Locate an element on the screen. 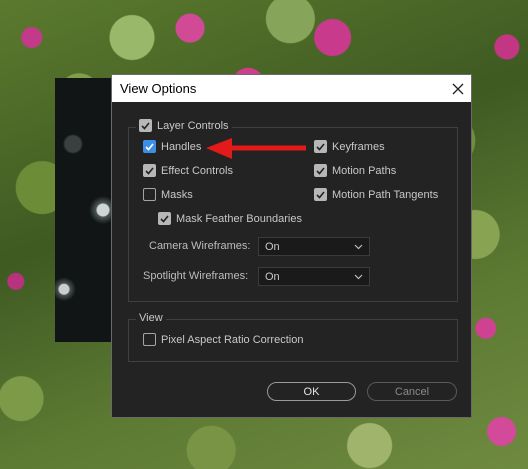  masks-checkbox: Masks is located at coordinates (168, 194).